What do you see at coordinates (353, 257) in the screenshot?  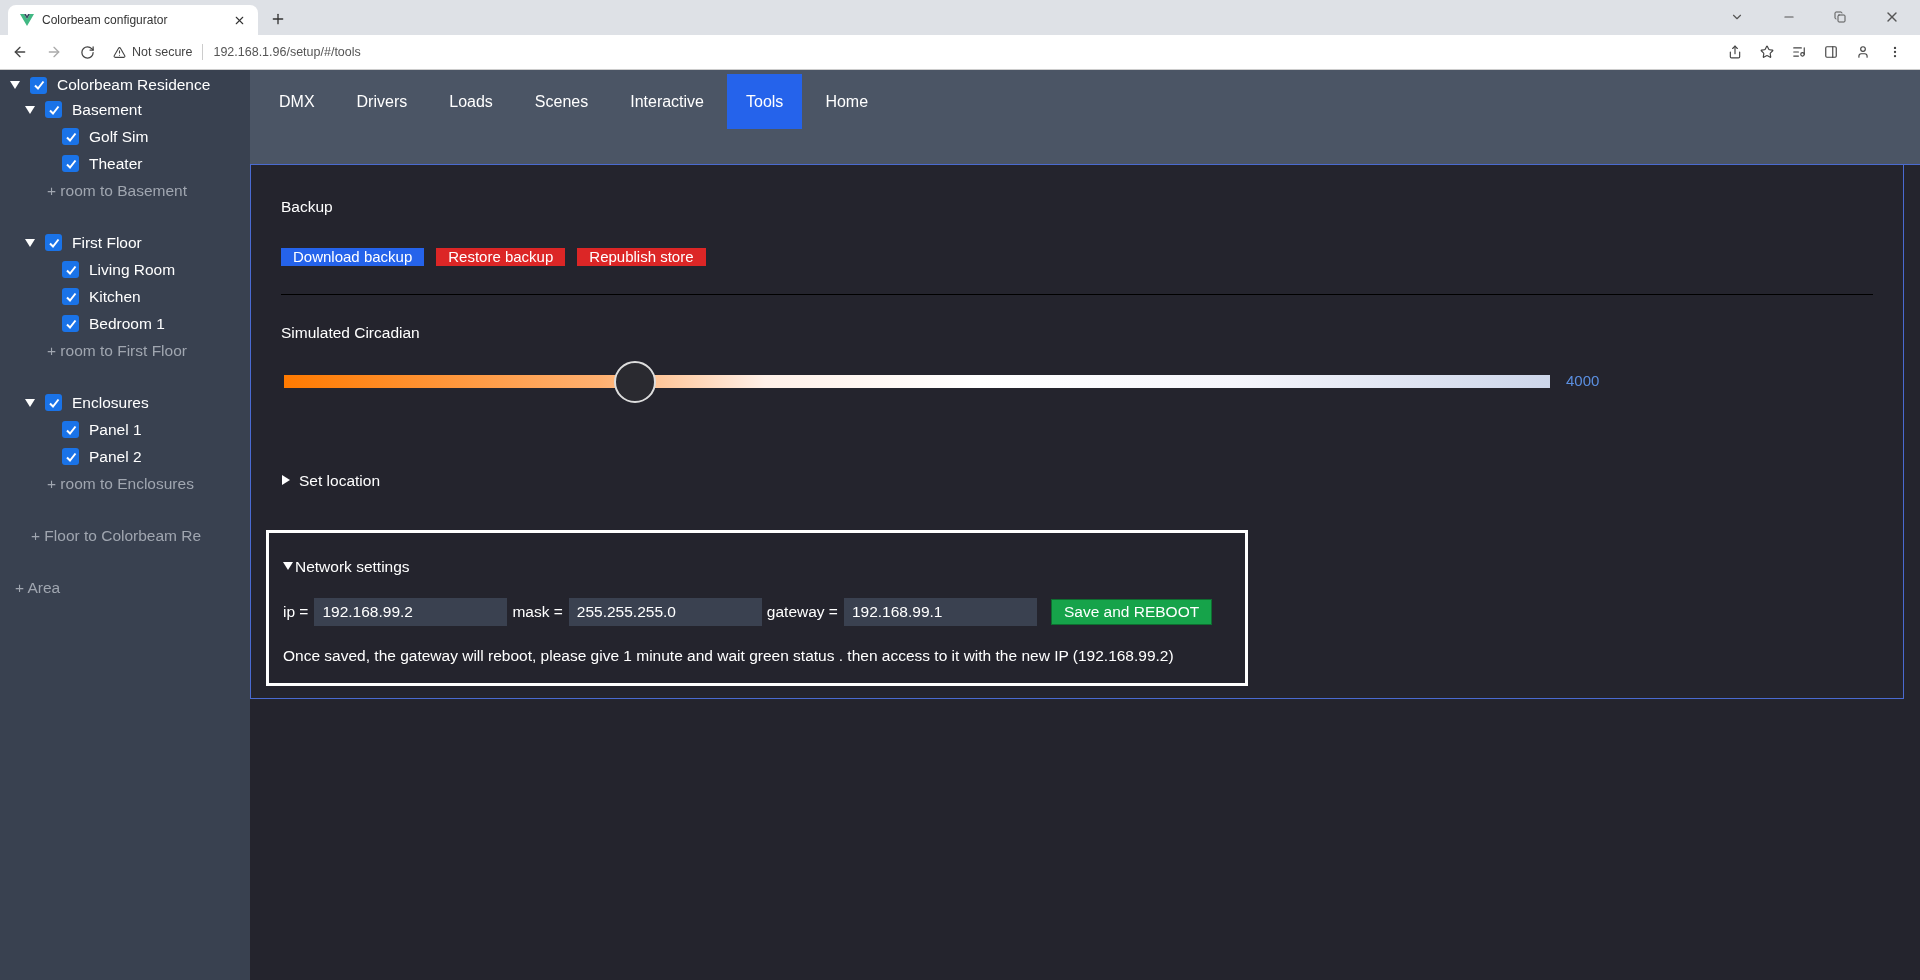 I see `backup-button: Download backup` at bounding box center [353, 257].